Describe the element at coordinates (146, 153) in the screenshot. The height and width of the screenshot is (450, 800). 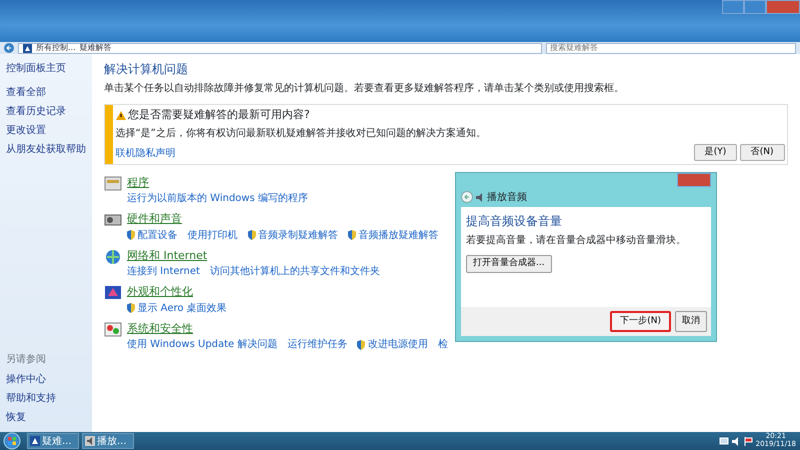
I see `privacy-link: 联机隐私声明` at that location.